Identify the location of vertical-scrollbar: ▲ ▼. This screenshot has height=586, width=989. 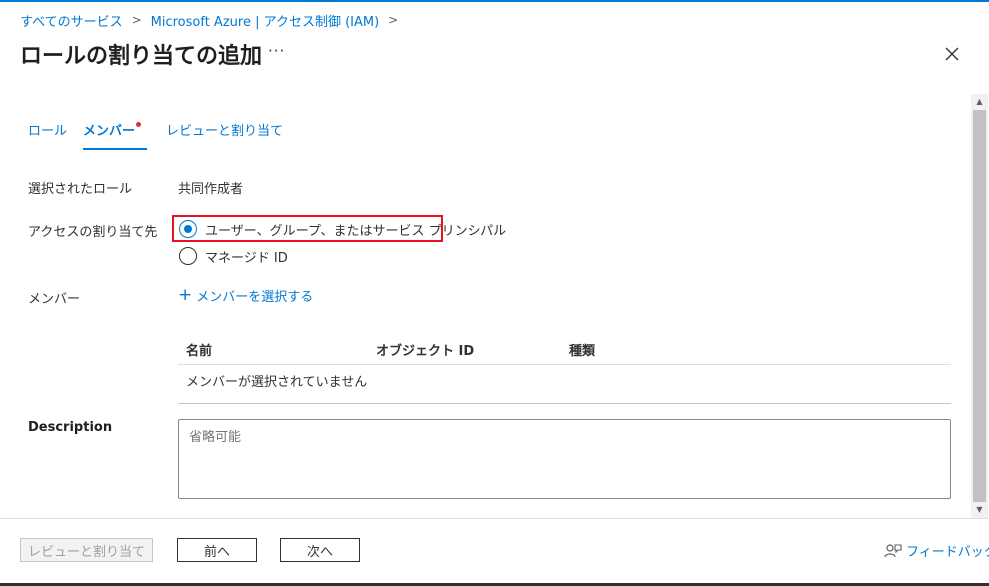
(979, 306).